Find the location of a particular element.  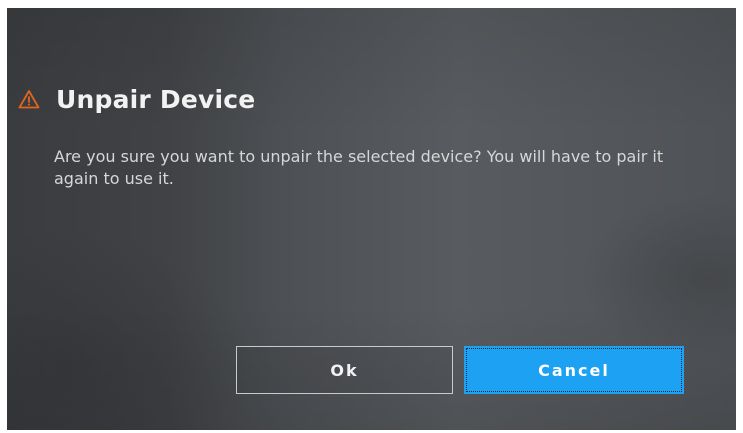

dialog-title: Unpair Device is located at coordinates (156, 99).